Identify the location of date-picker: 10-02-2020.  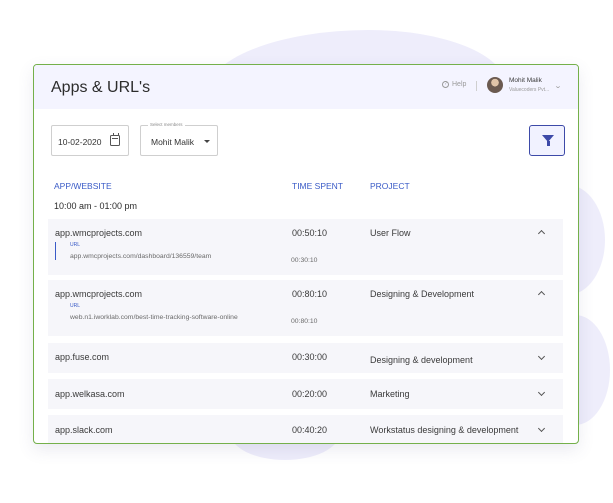
(90, 140).